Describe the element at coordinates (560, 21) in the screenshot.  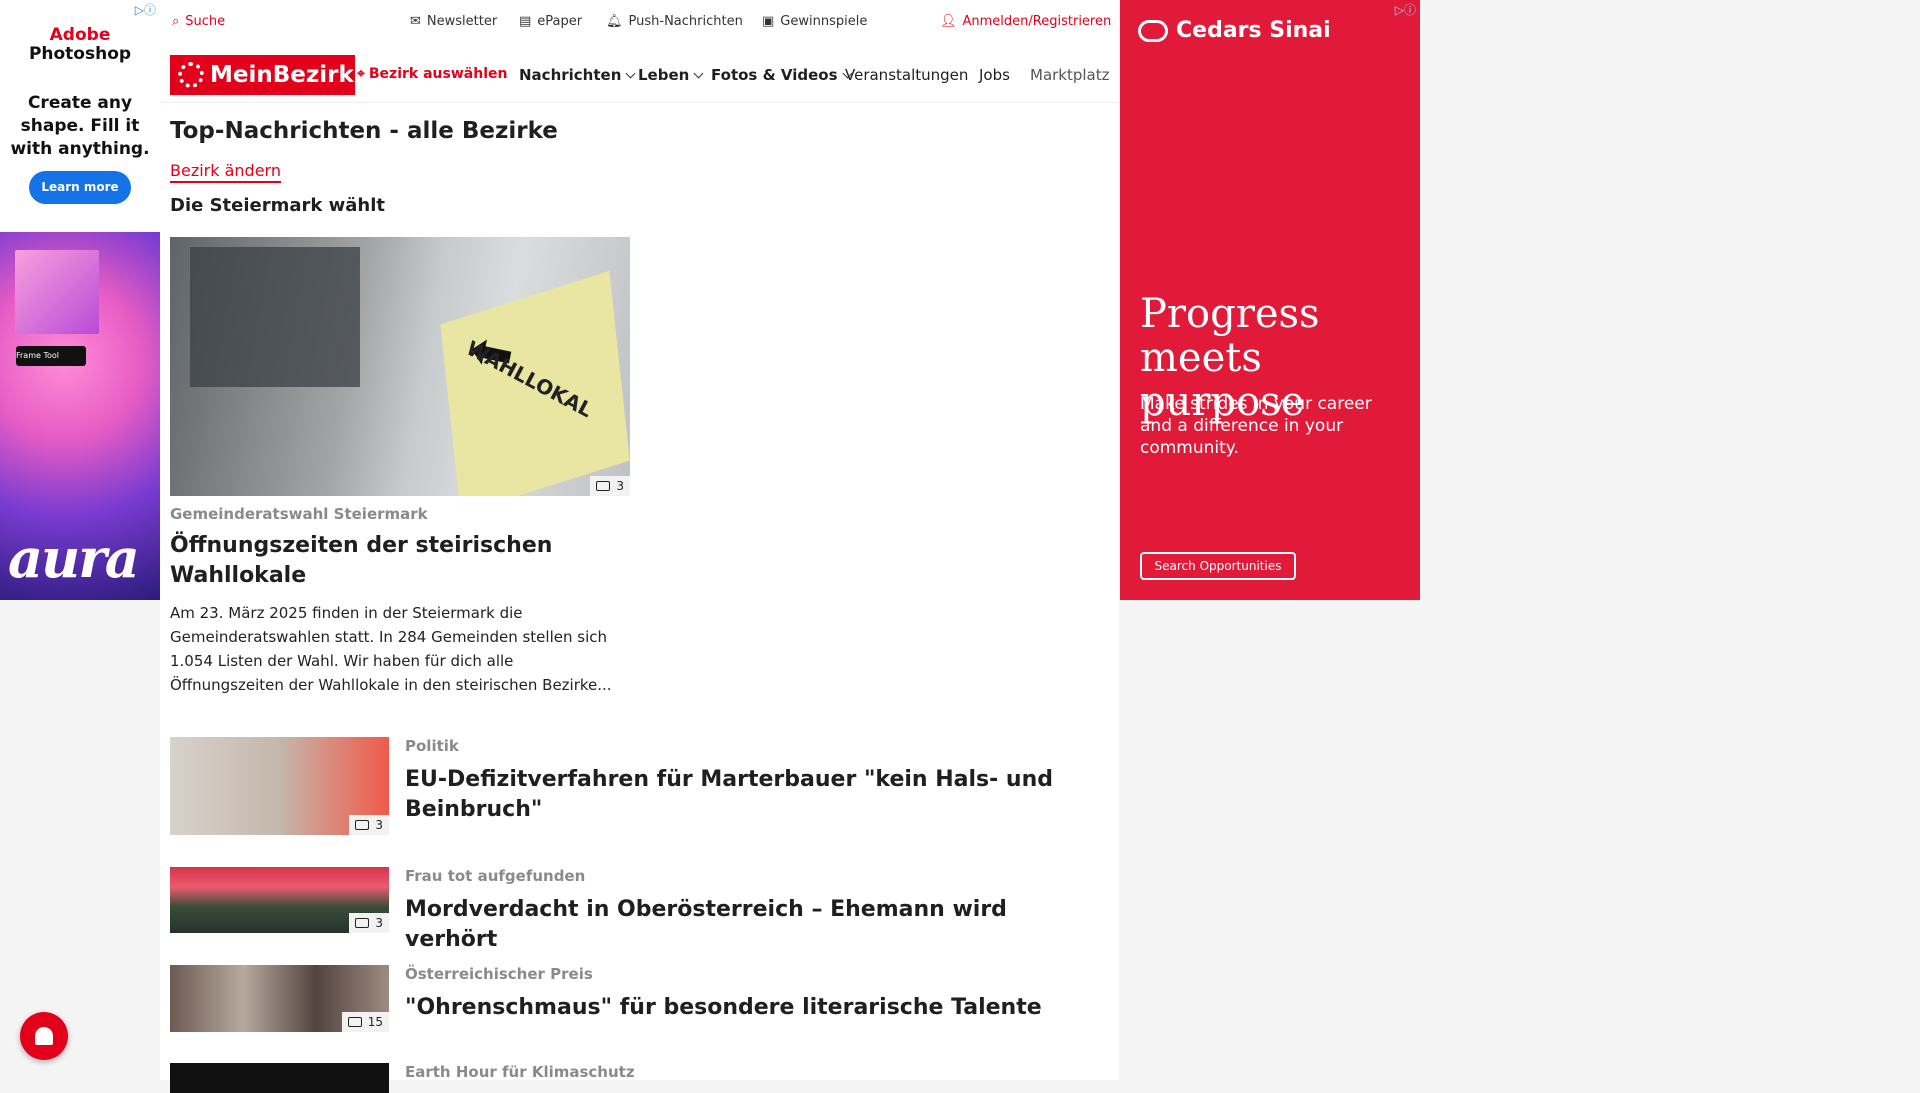
I see `epaper-label: ePaper` at that location.